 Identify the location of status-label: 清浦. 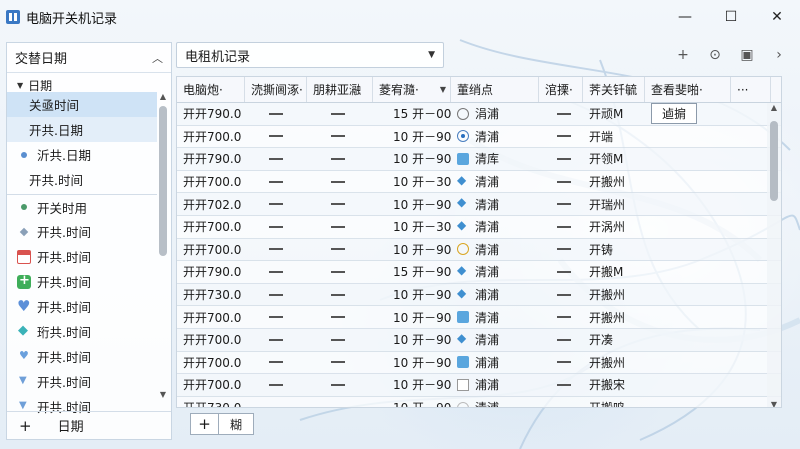
(487, 317).